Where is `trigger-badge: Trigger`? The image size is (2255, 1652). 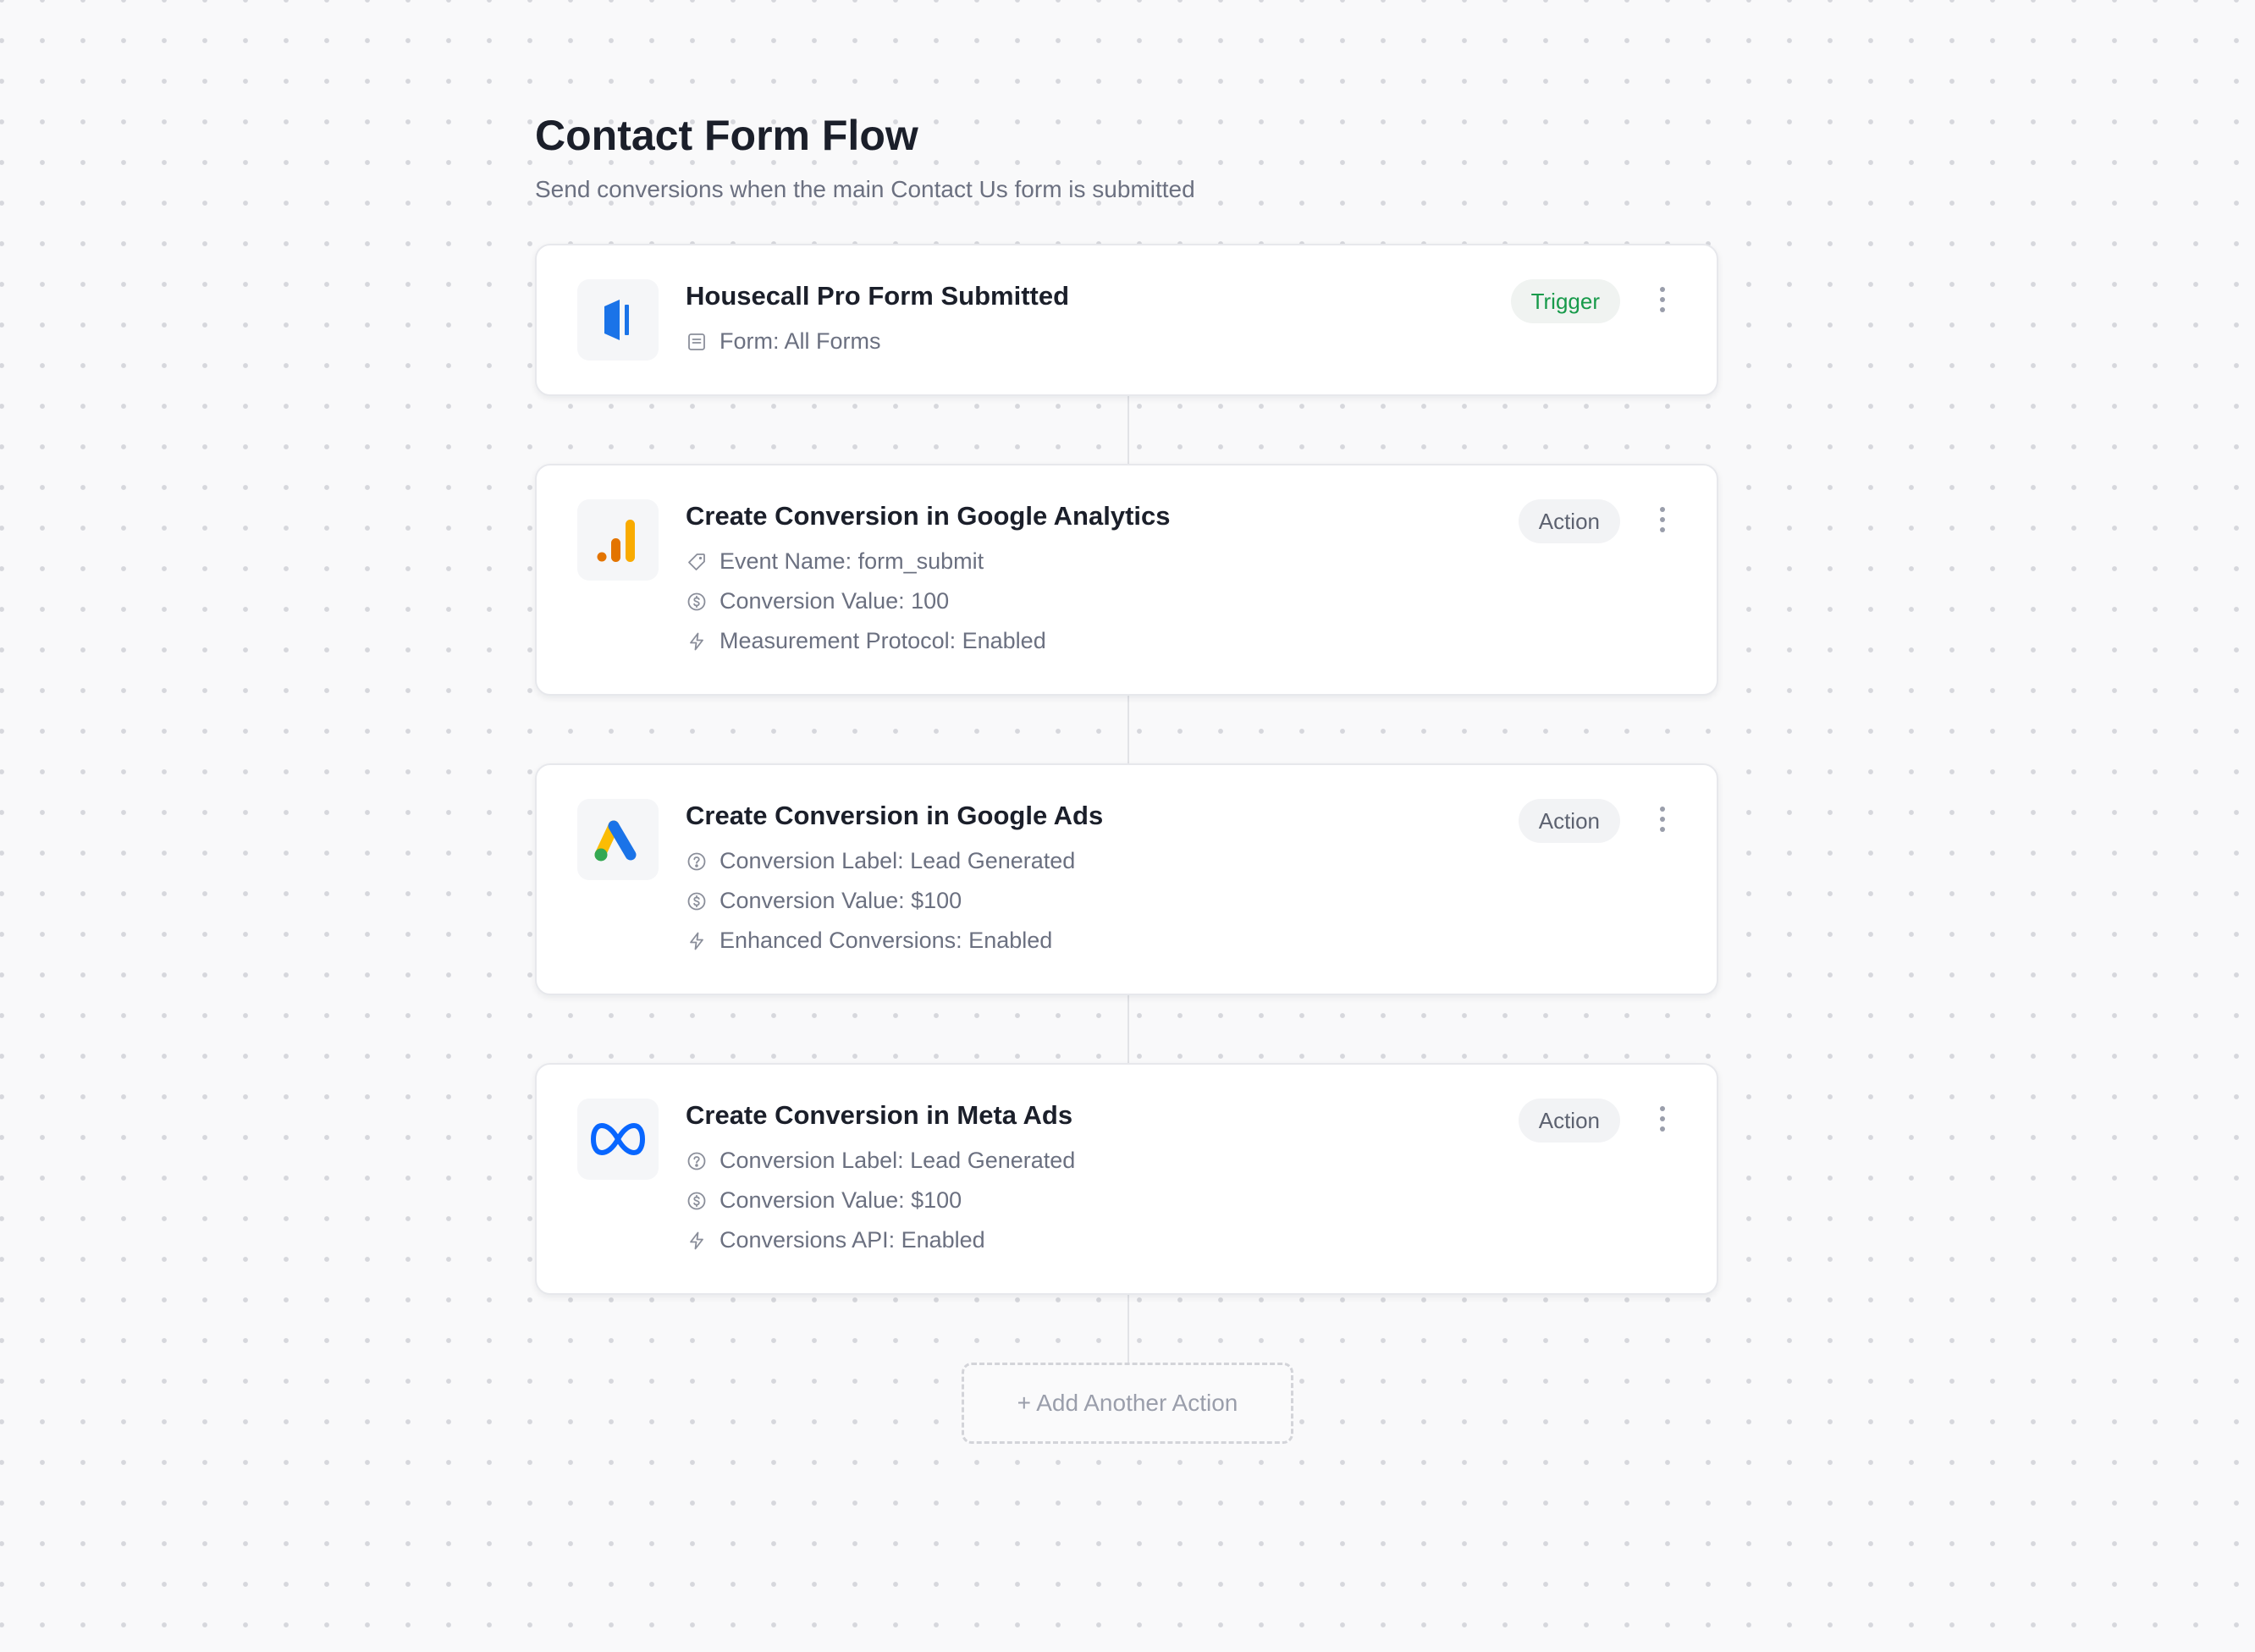
trigger-badge: Trigger is located at coordinates (1565, 301).